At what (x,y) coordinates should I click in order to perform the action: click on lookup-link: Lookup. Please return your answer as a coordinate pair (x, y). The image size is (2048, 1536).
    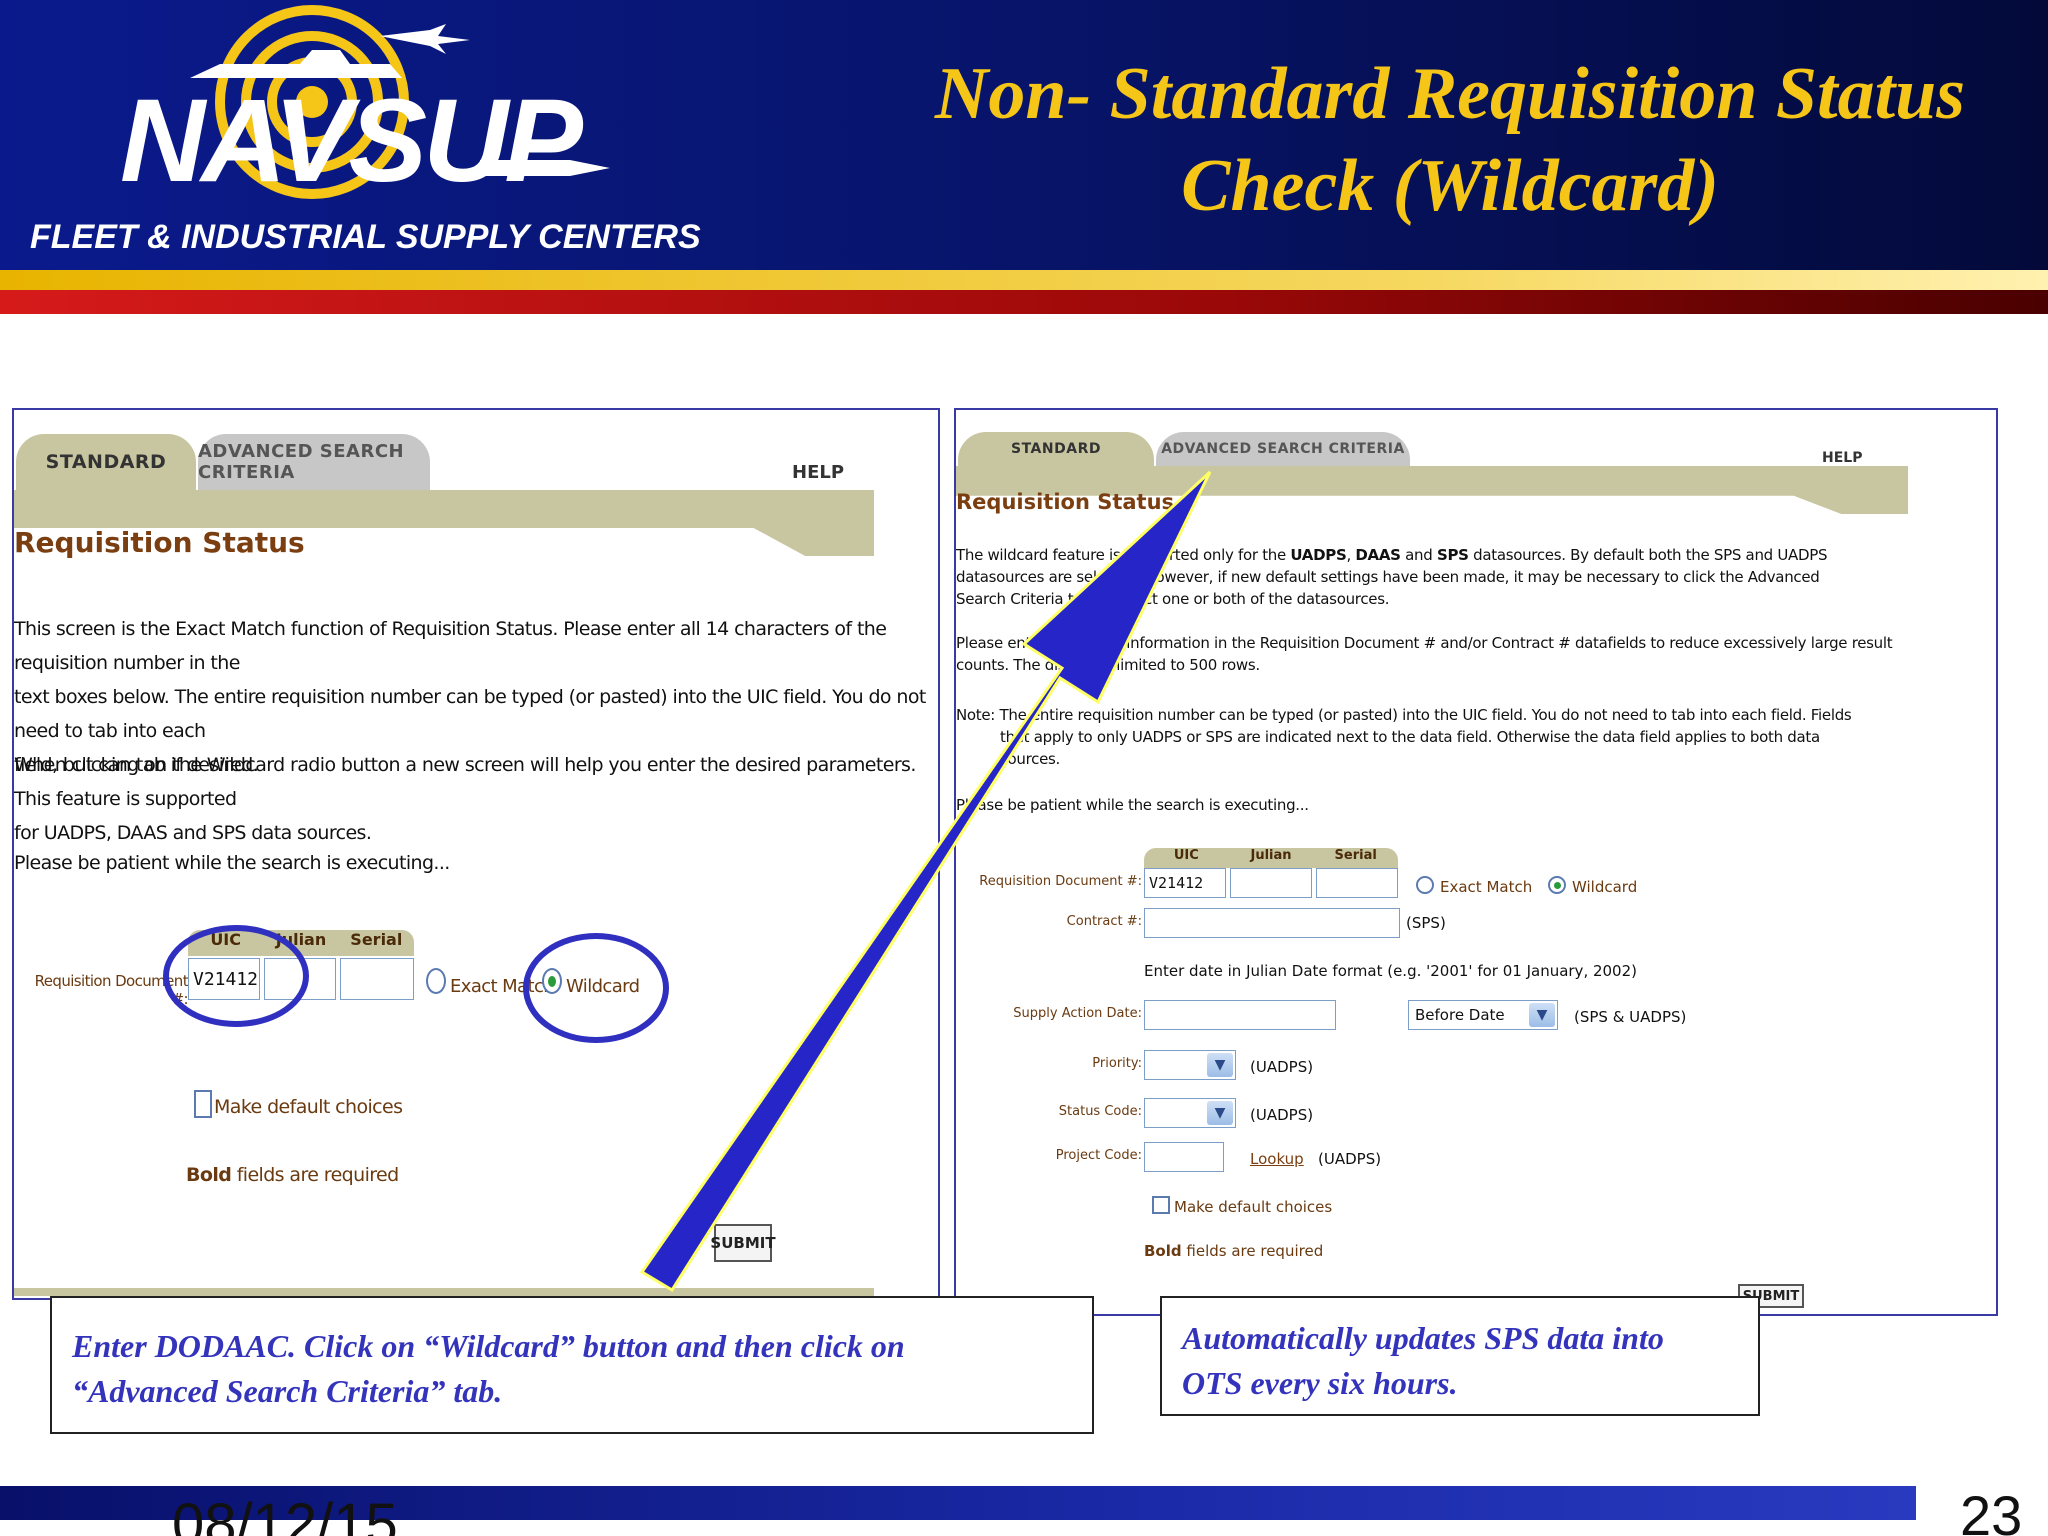
    Looking at the image, I should click on (1277, 1159).